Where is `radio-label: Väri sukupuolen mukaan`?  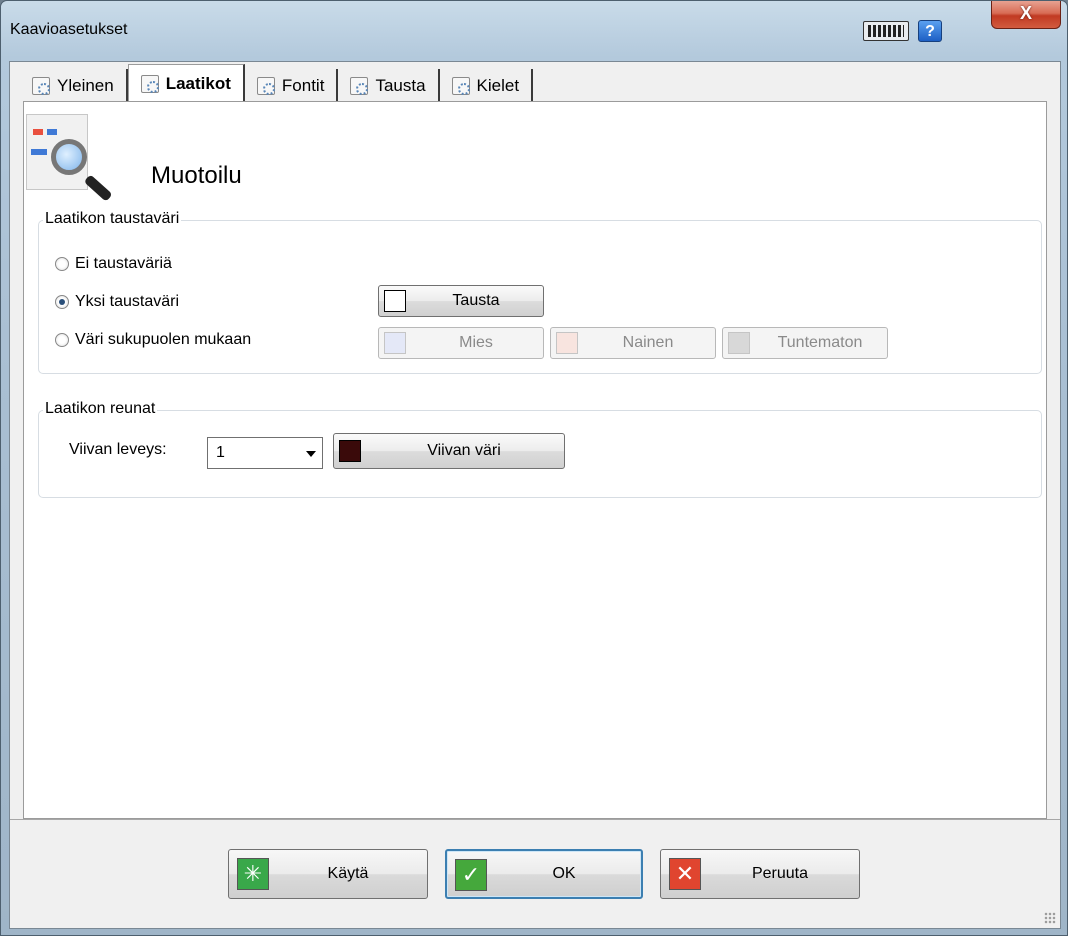 radio-label: Väri sukupuolen mukaan is located at coordinates (163, 339).